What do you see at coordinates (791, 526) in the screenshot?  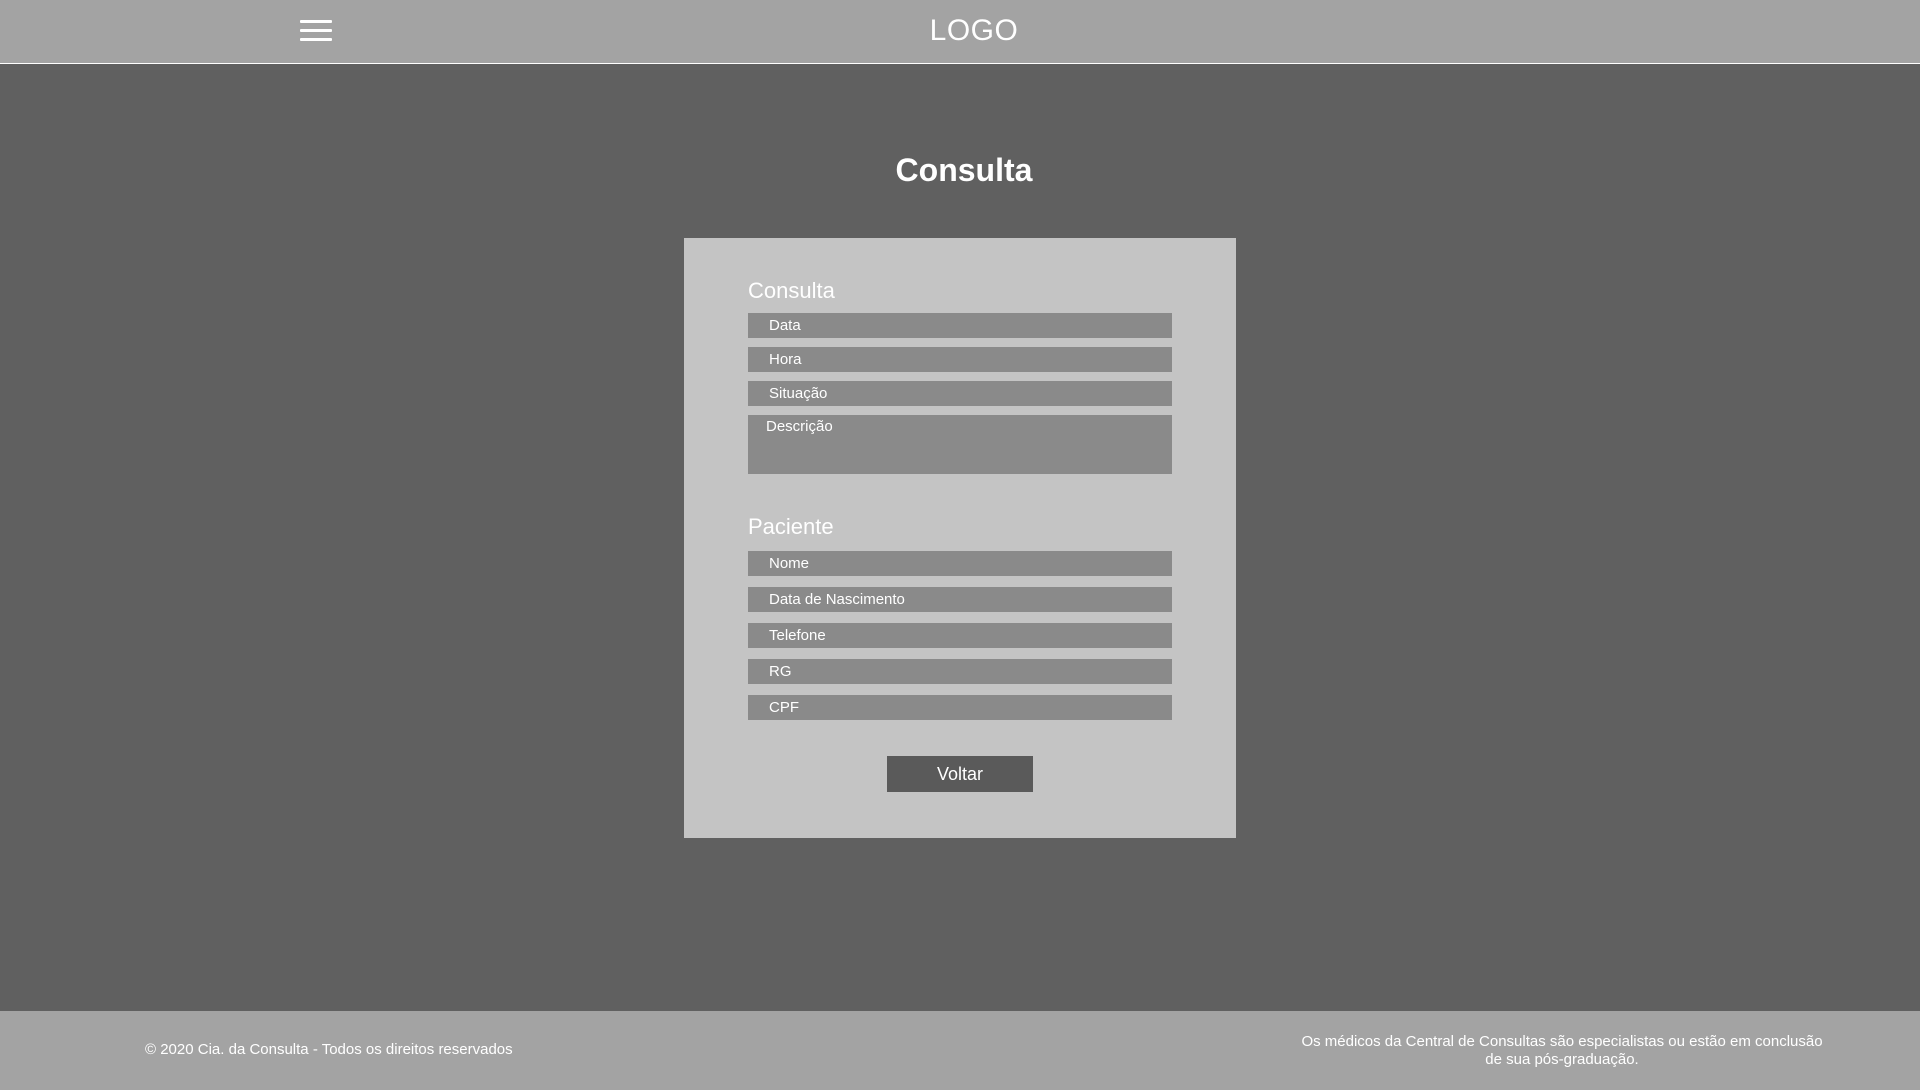 I see `section-title-paciente: Paciente` at bounding box center [791, 526].